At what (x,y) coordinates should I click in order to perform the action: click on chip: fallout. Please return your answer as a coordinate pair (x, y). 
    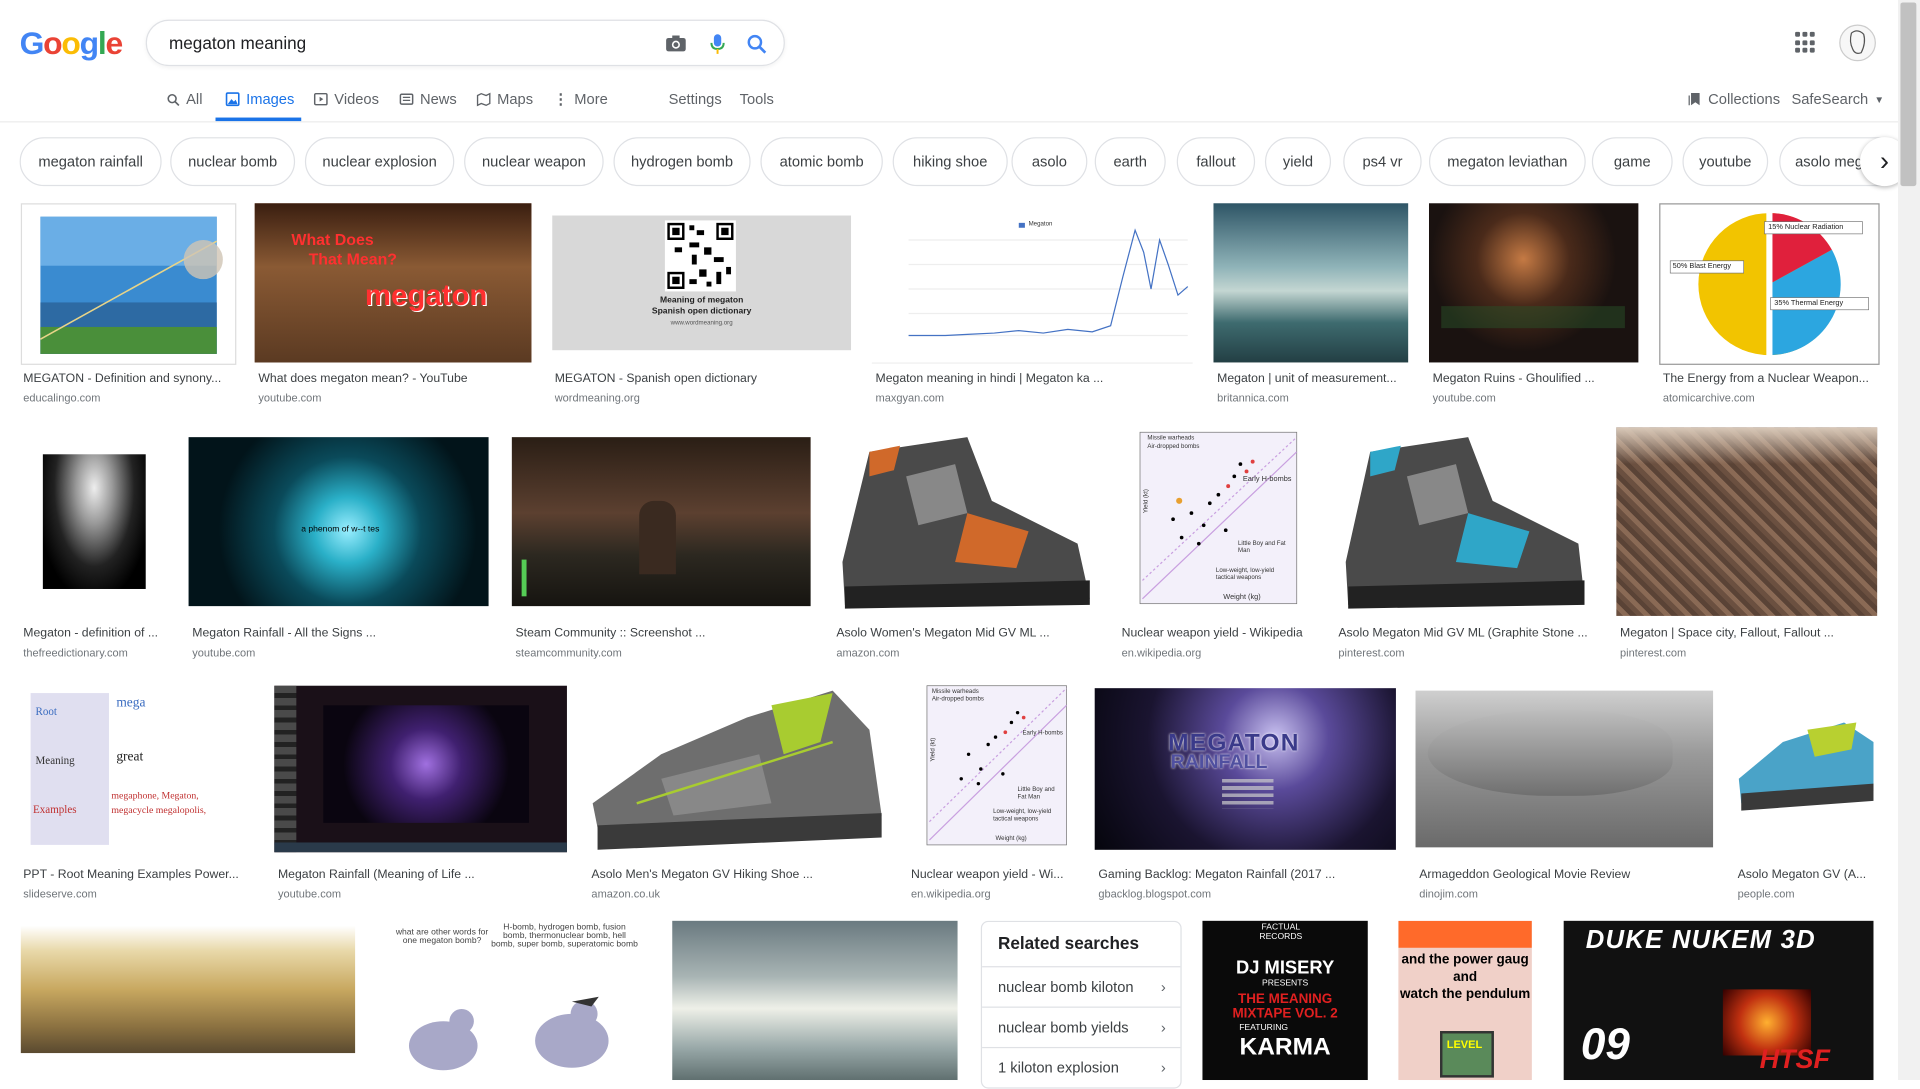
    Looking at the image, I should click on (1216, 162).